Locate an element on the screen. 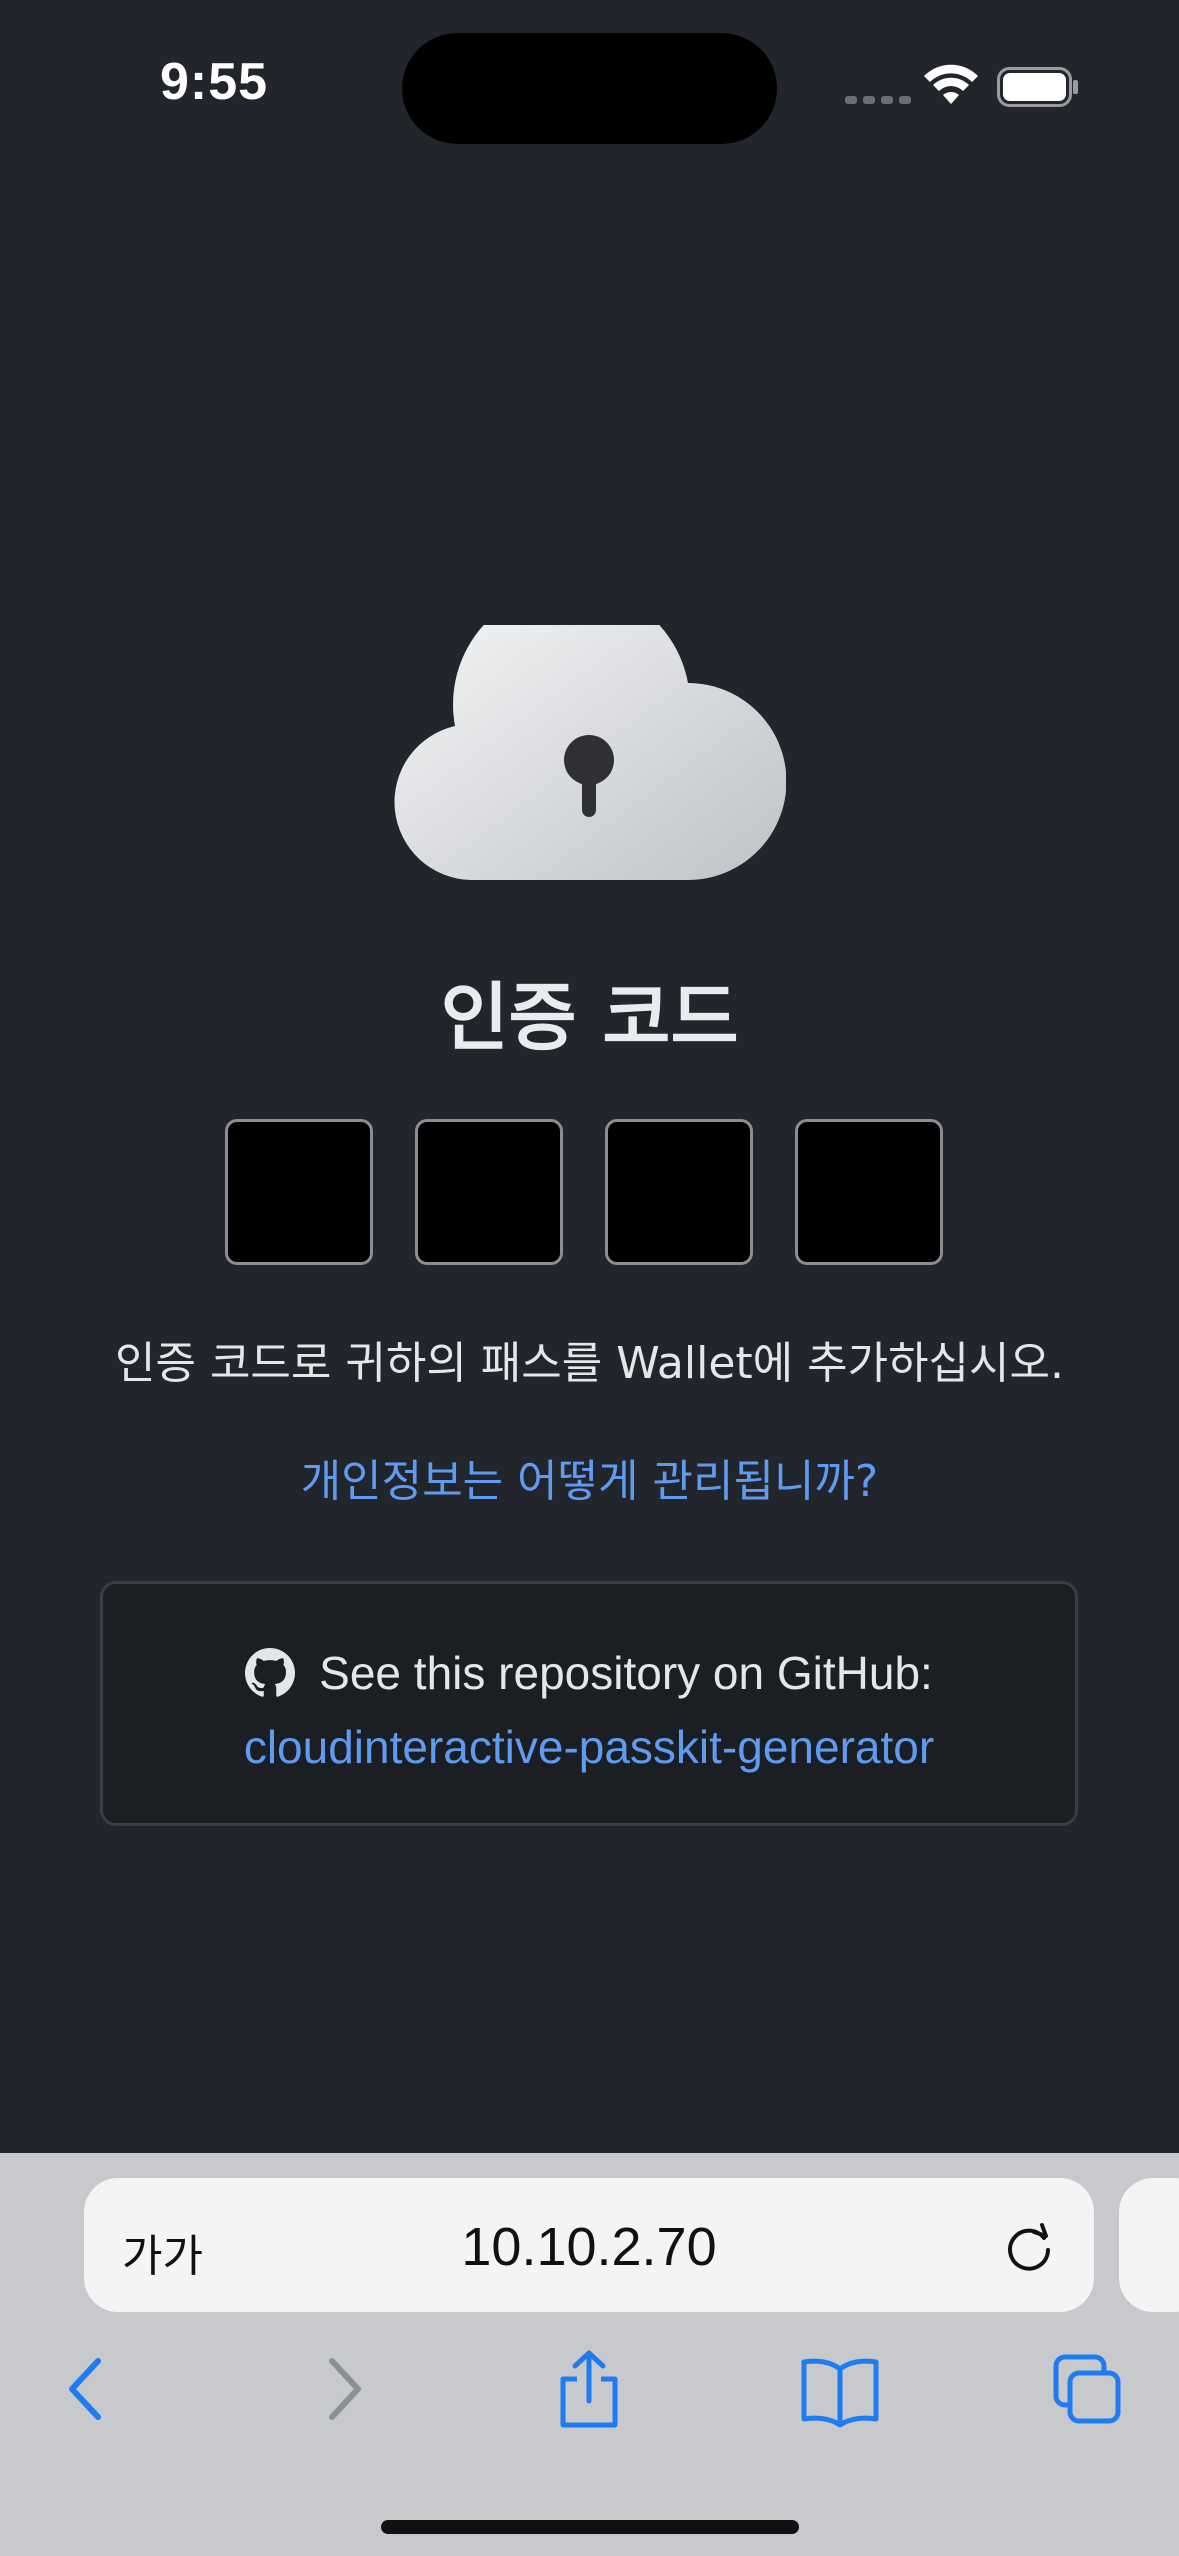  repo-card-header: See this repository on GitHub: is located at coordinates (589, 1673).